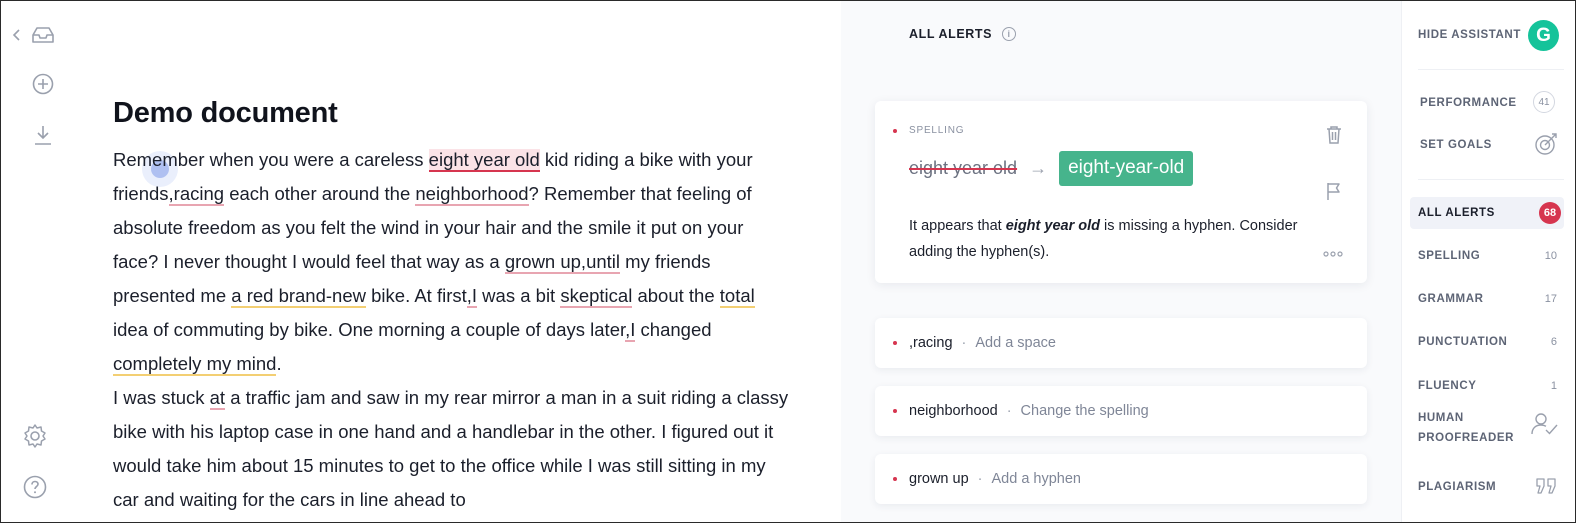 The height and width of the screenshot is (523, 1576). What do you see at coordinates (931, 343) in the screenshot?
I see `alert-word: ,racing` at bounding box center [931, 343].